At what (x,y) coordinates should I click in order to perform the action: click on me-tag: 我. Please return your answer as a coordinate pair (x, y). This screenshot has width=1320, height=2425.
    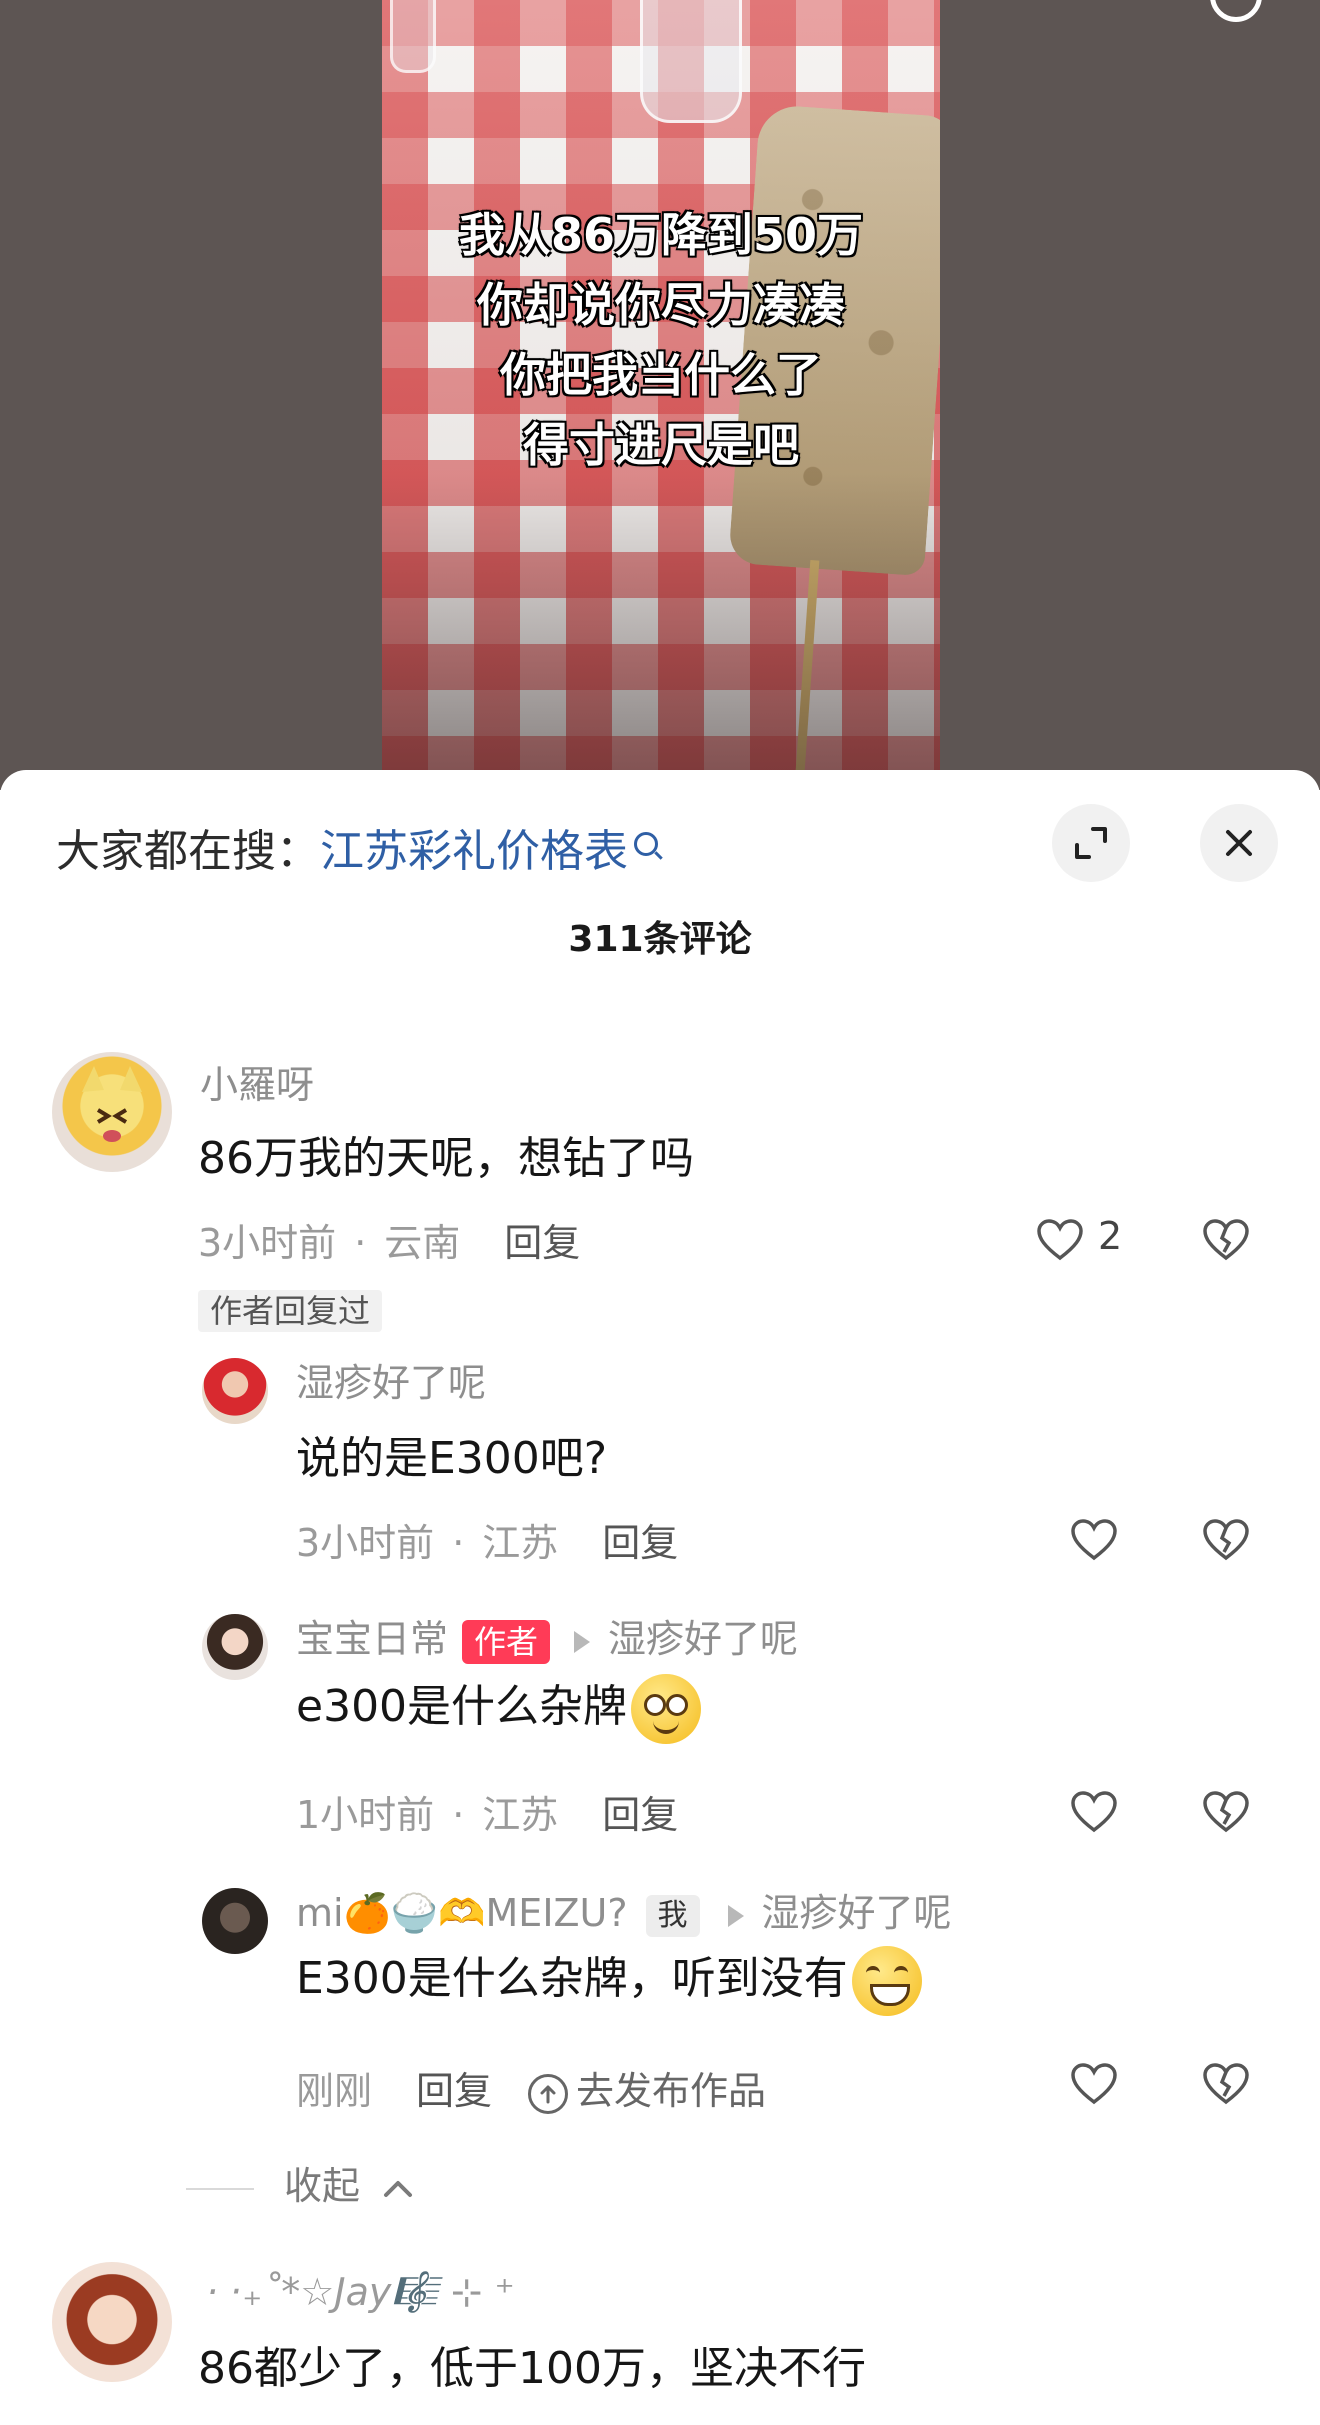
    Looking at the image, I should click on (672, 1915).